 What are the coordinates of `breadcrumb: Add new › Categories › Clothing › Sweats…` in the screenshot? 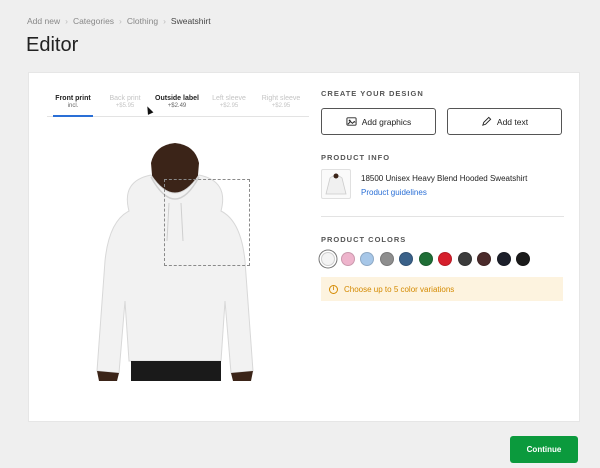 It's located at (119, 21).